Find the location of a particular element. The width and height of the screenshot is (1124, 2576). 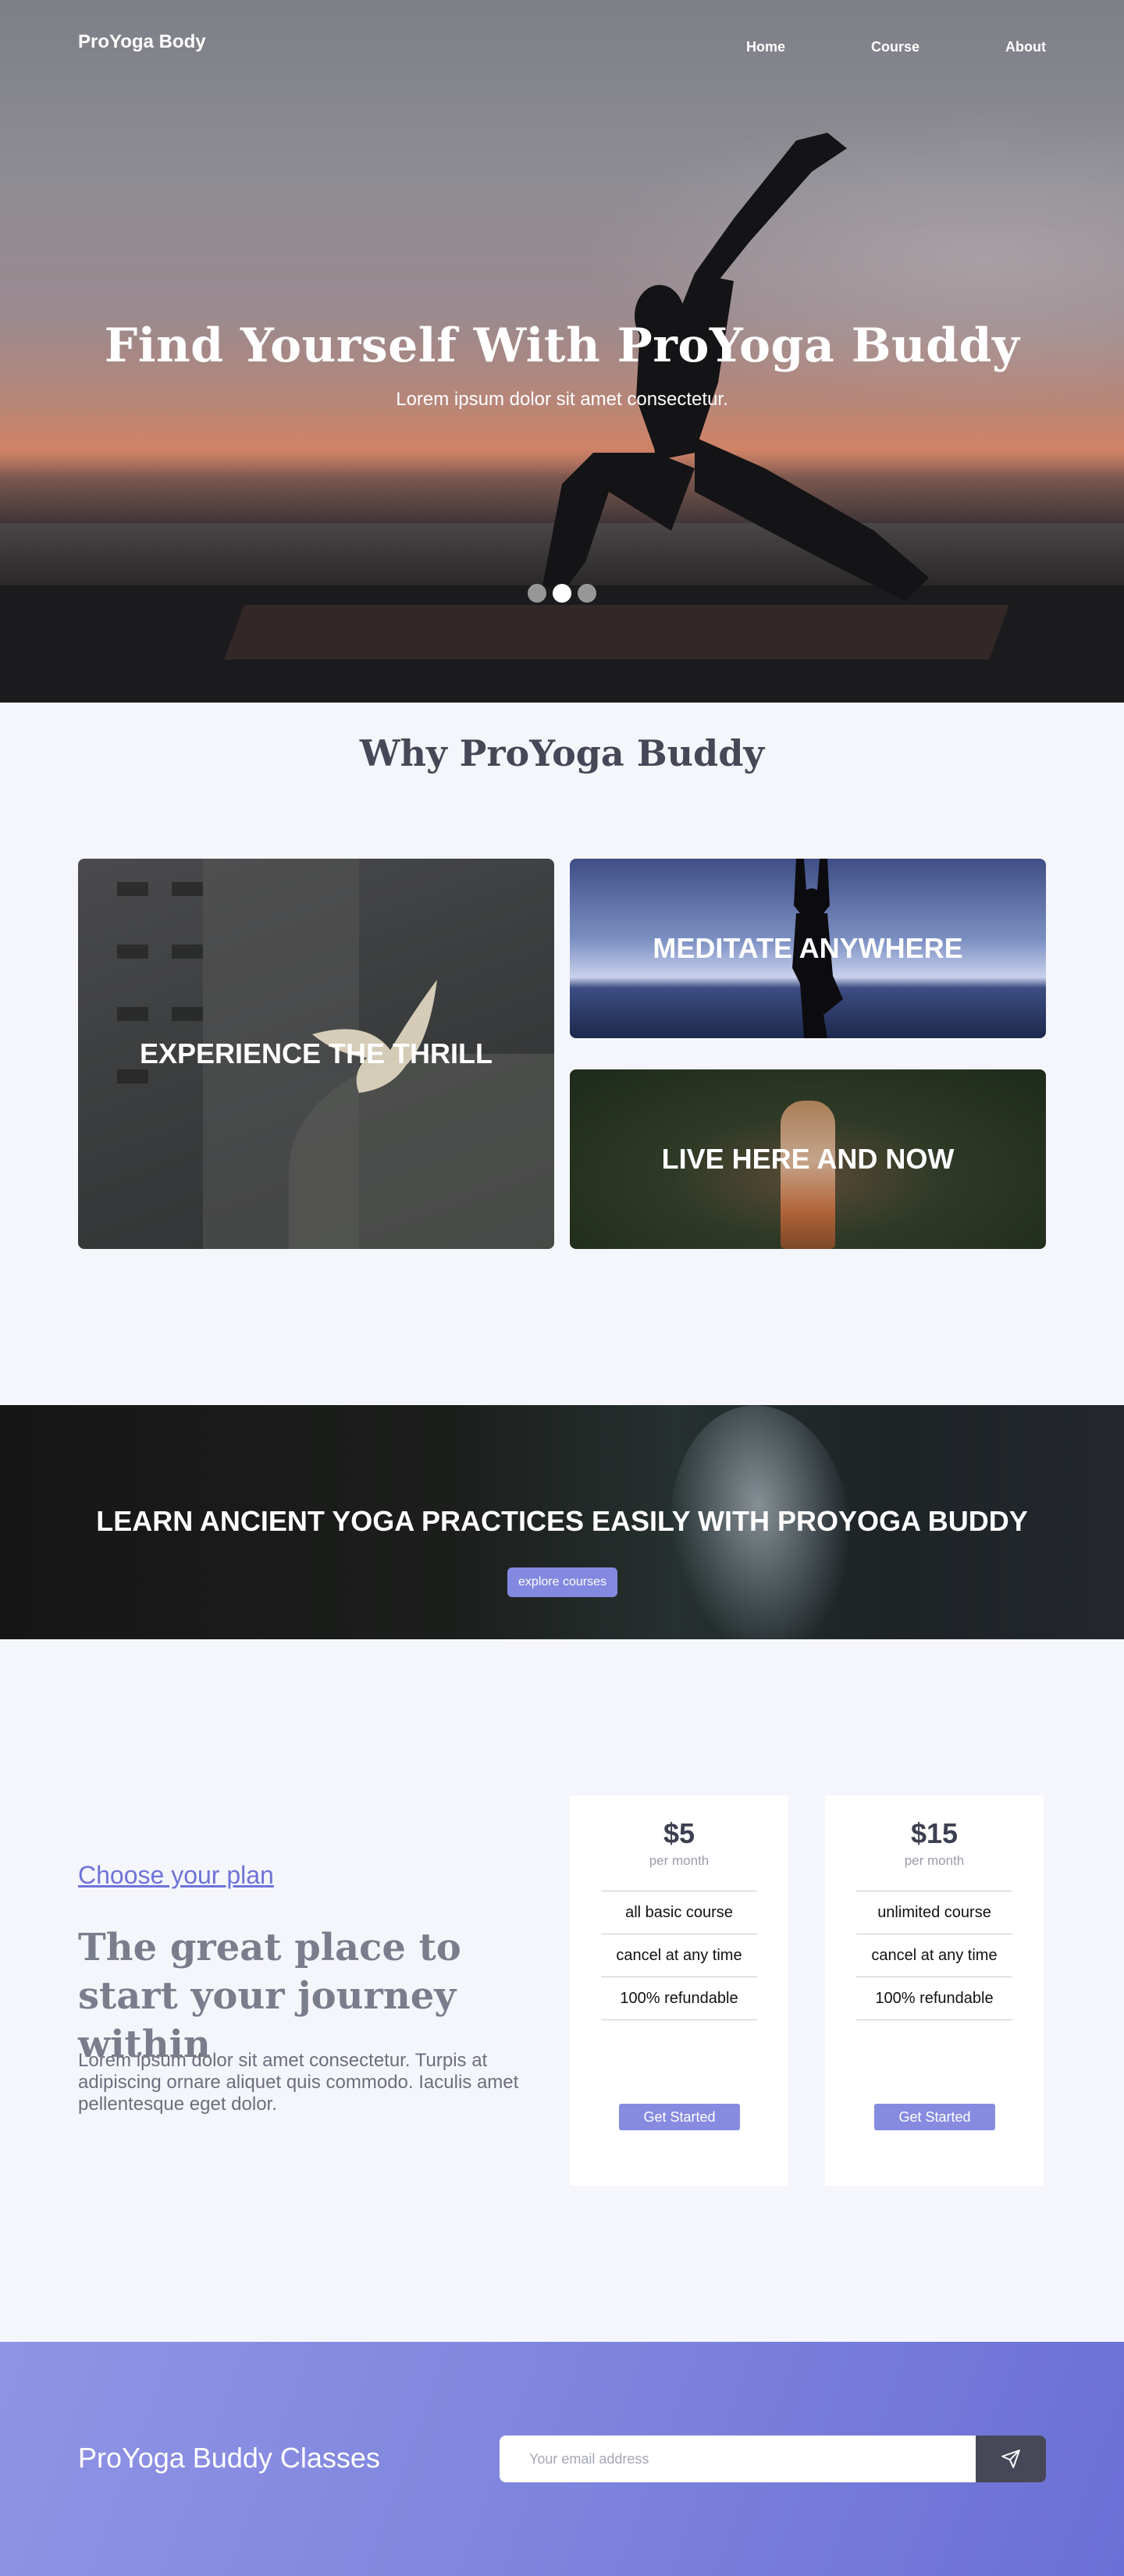

get-started-button-basic: Get Started is located at coordinates (680, 2117).